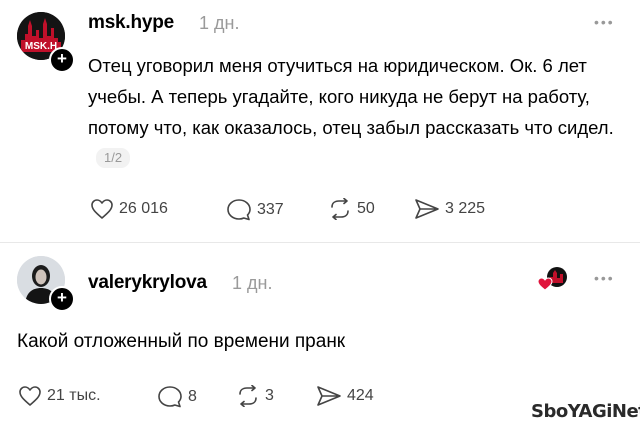 The height and width of the screenshot is (427, 640). I want to click on post-time: 1 дн., so click(219, 23).